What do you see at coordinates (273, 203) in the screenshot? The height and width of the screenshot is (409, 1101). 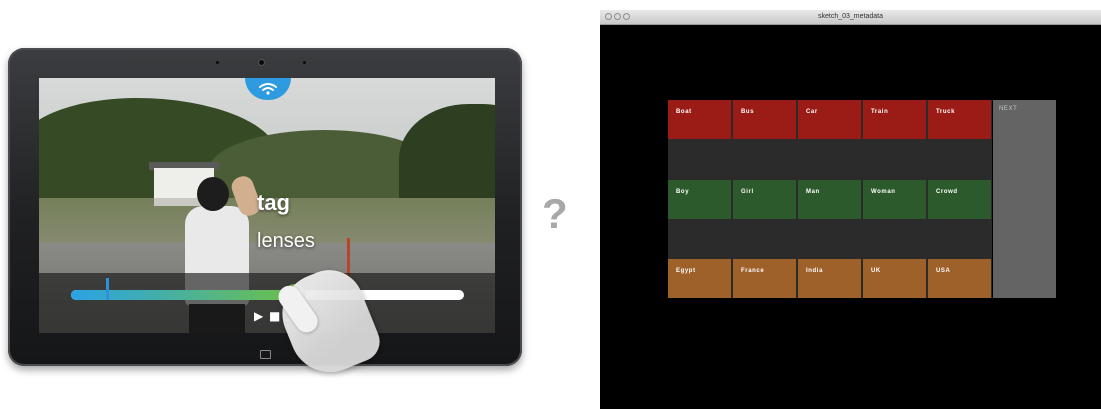 I see `tag-label: tag` at bounding box center [273, 203].